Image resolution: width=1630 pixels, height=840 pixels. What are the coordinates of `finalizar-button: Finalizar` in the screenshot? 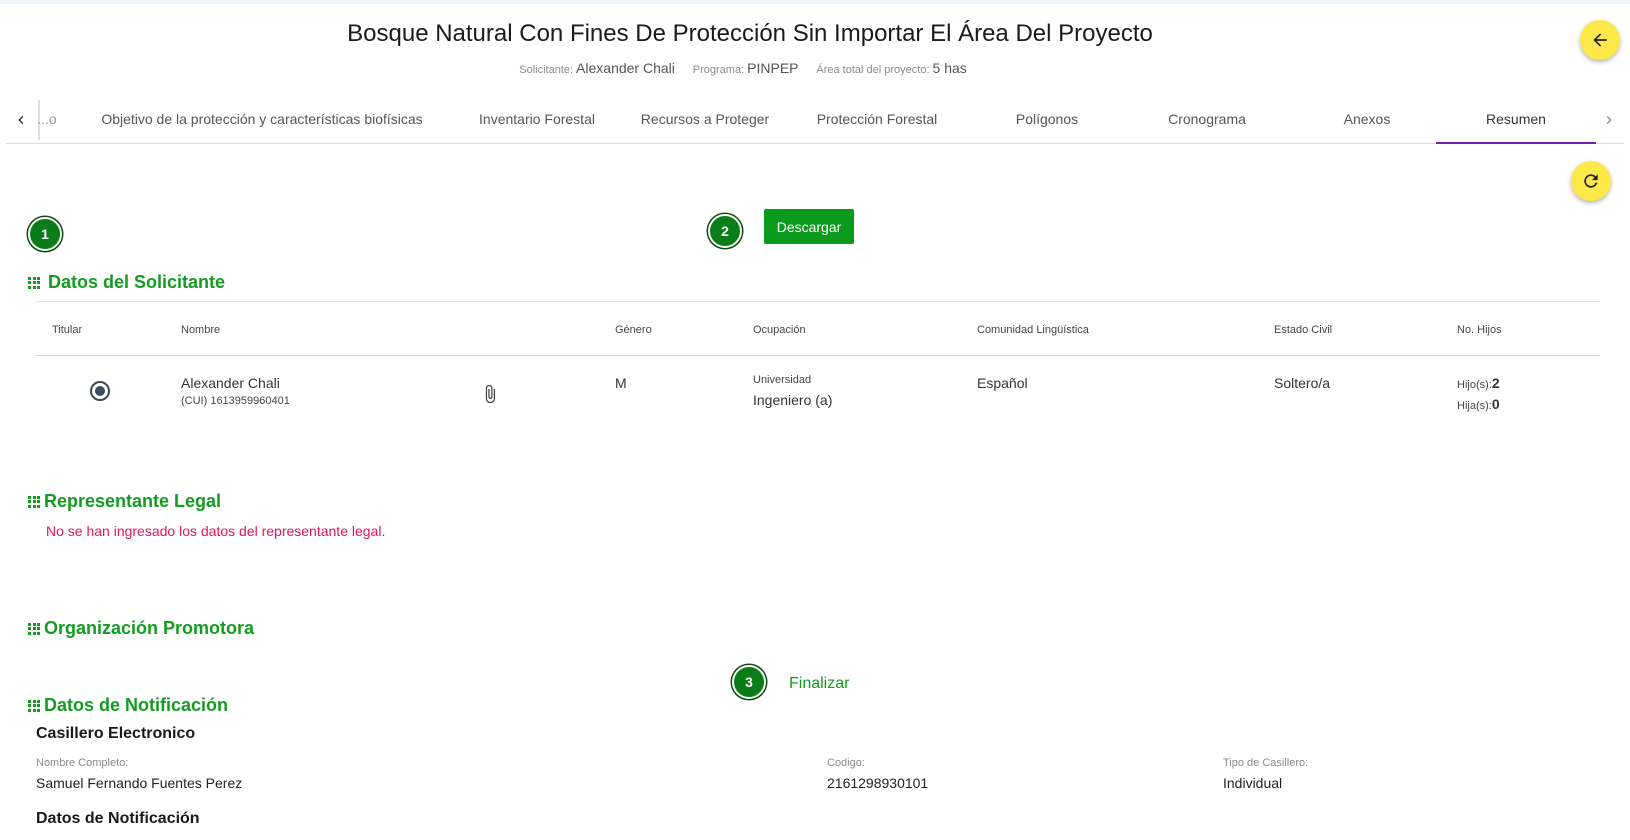 It's located at (819, 684).